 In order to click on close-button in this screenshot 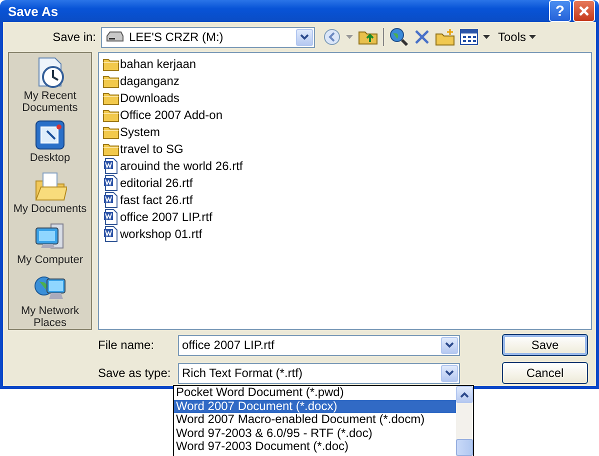, I will do `click(584, 11)`.